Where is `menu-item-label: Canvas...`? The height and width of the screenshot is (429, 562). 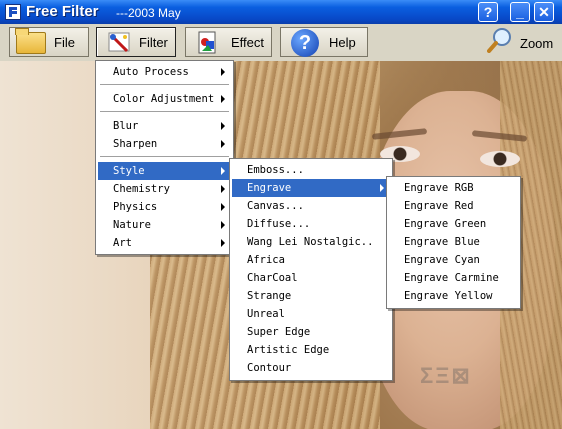 menu-item-label: Canvas... is located at coordinates (275, 206).